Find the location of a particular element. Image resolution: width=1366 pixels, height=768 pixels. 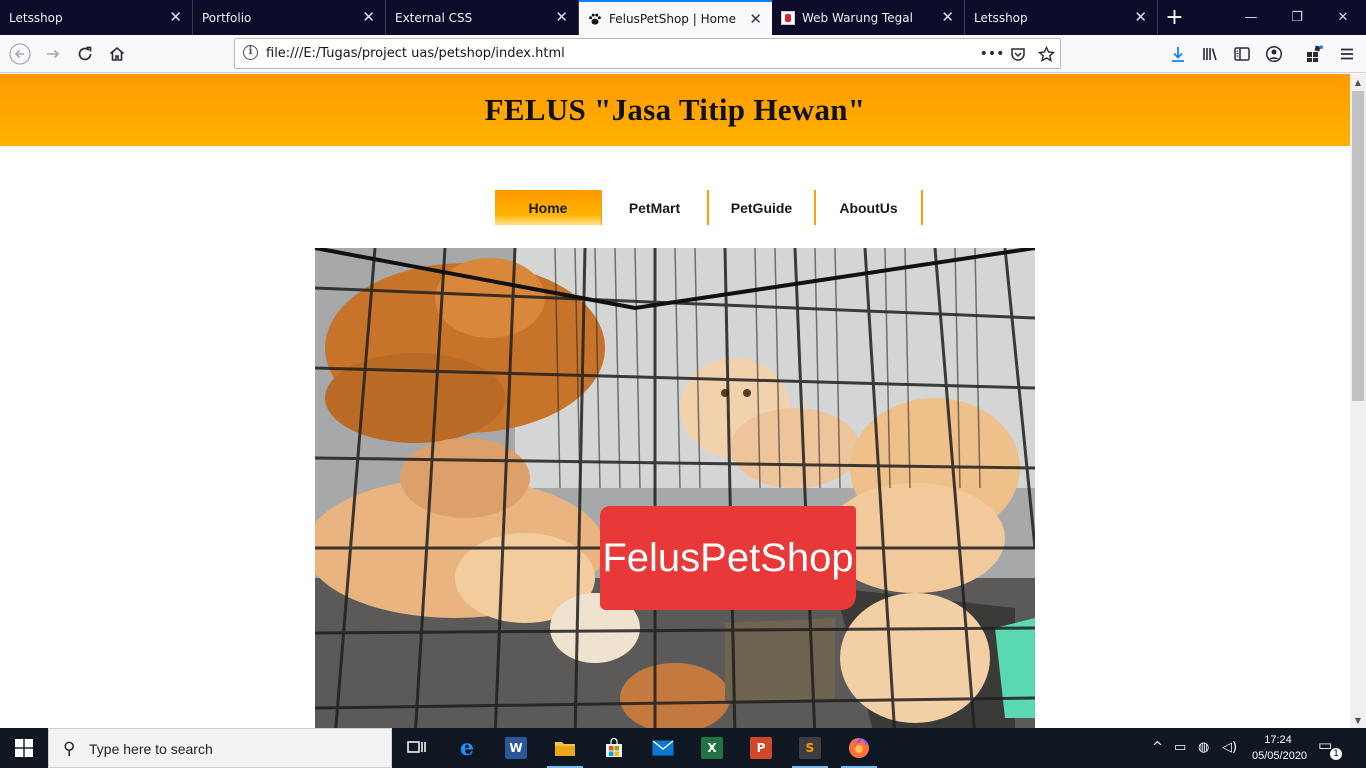

tab-feluspetshop-home: FelusPetShop | Home ✕ is located at coordinates (675, 17).